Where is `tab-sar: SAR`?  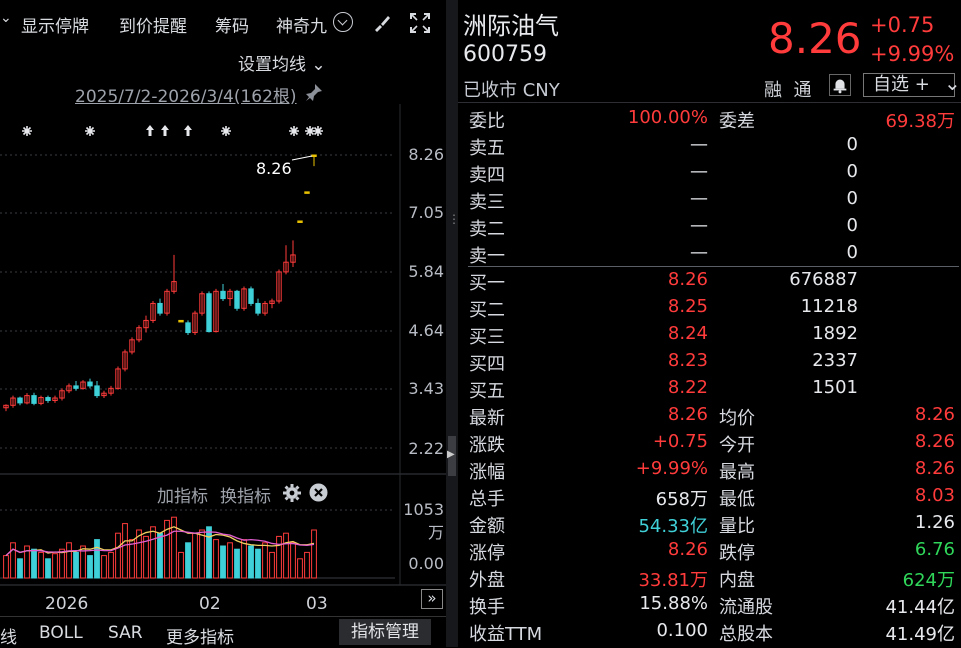
tab-sar: SAR is located at coordinates (125, 633).